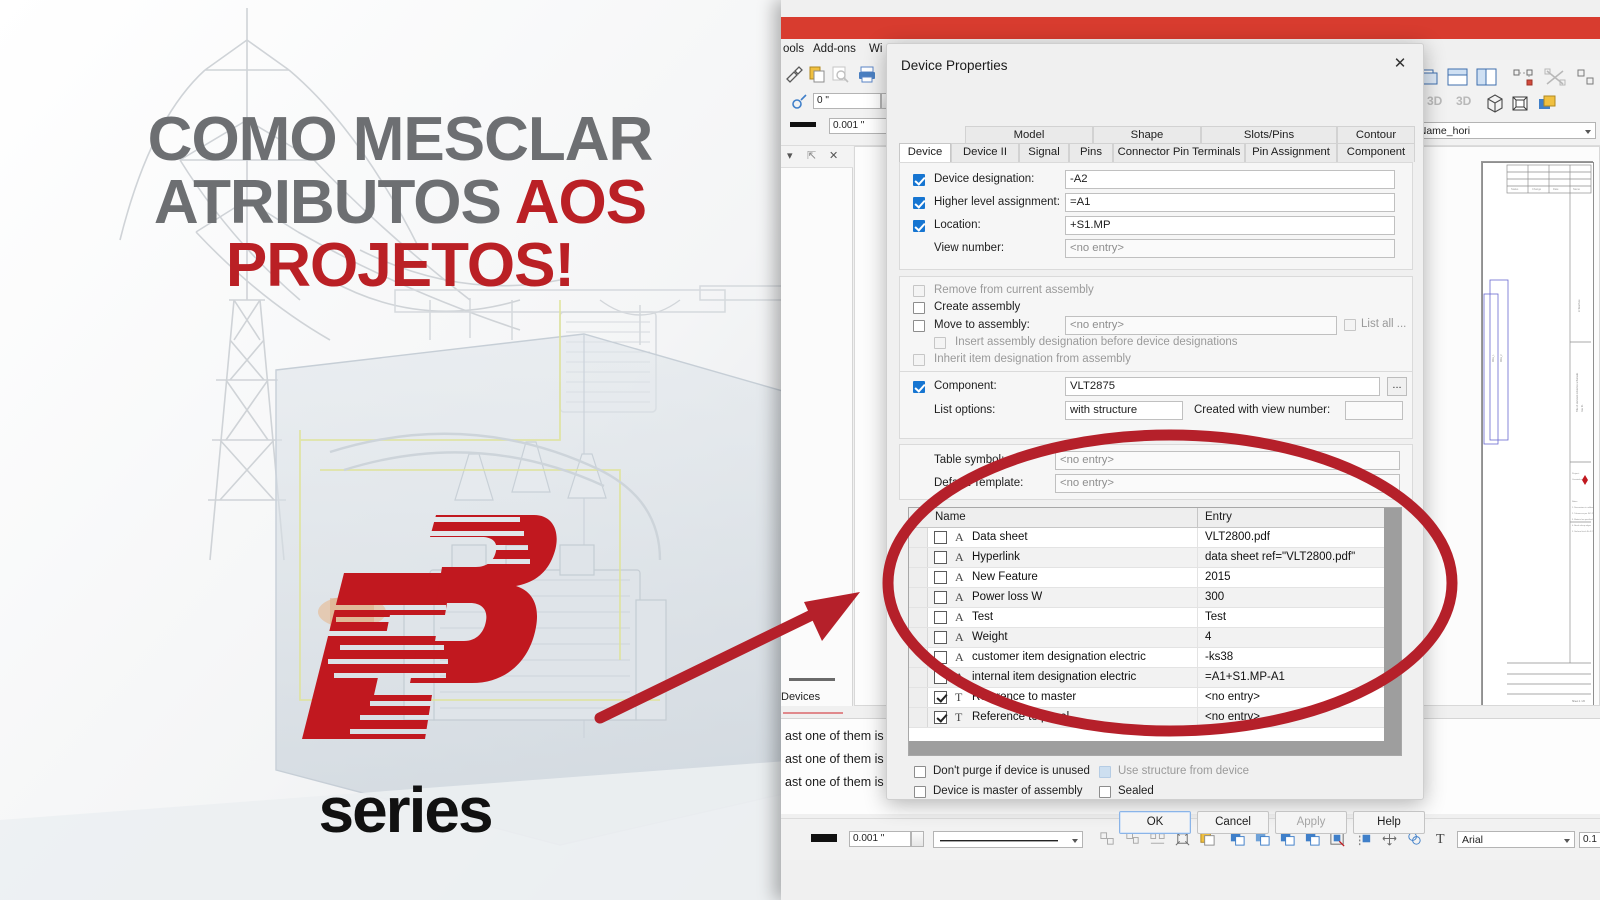 The image size is (1600, 900). Describe the element at coordinates (1487, 77) in the screenshot. I see `tile-vertical-icon` at that location.